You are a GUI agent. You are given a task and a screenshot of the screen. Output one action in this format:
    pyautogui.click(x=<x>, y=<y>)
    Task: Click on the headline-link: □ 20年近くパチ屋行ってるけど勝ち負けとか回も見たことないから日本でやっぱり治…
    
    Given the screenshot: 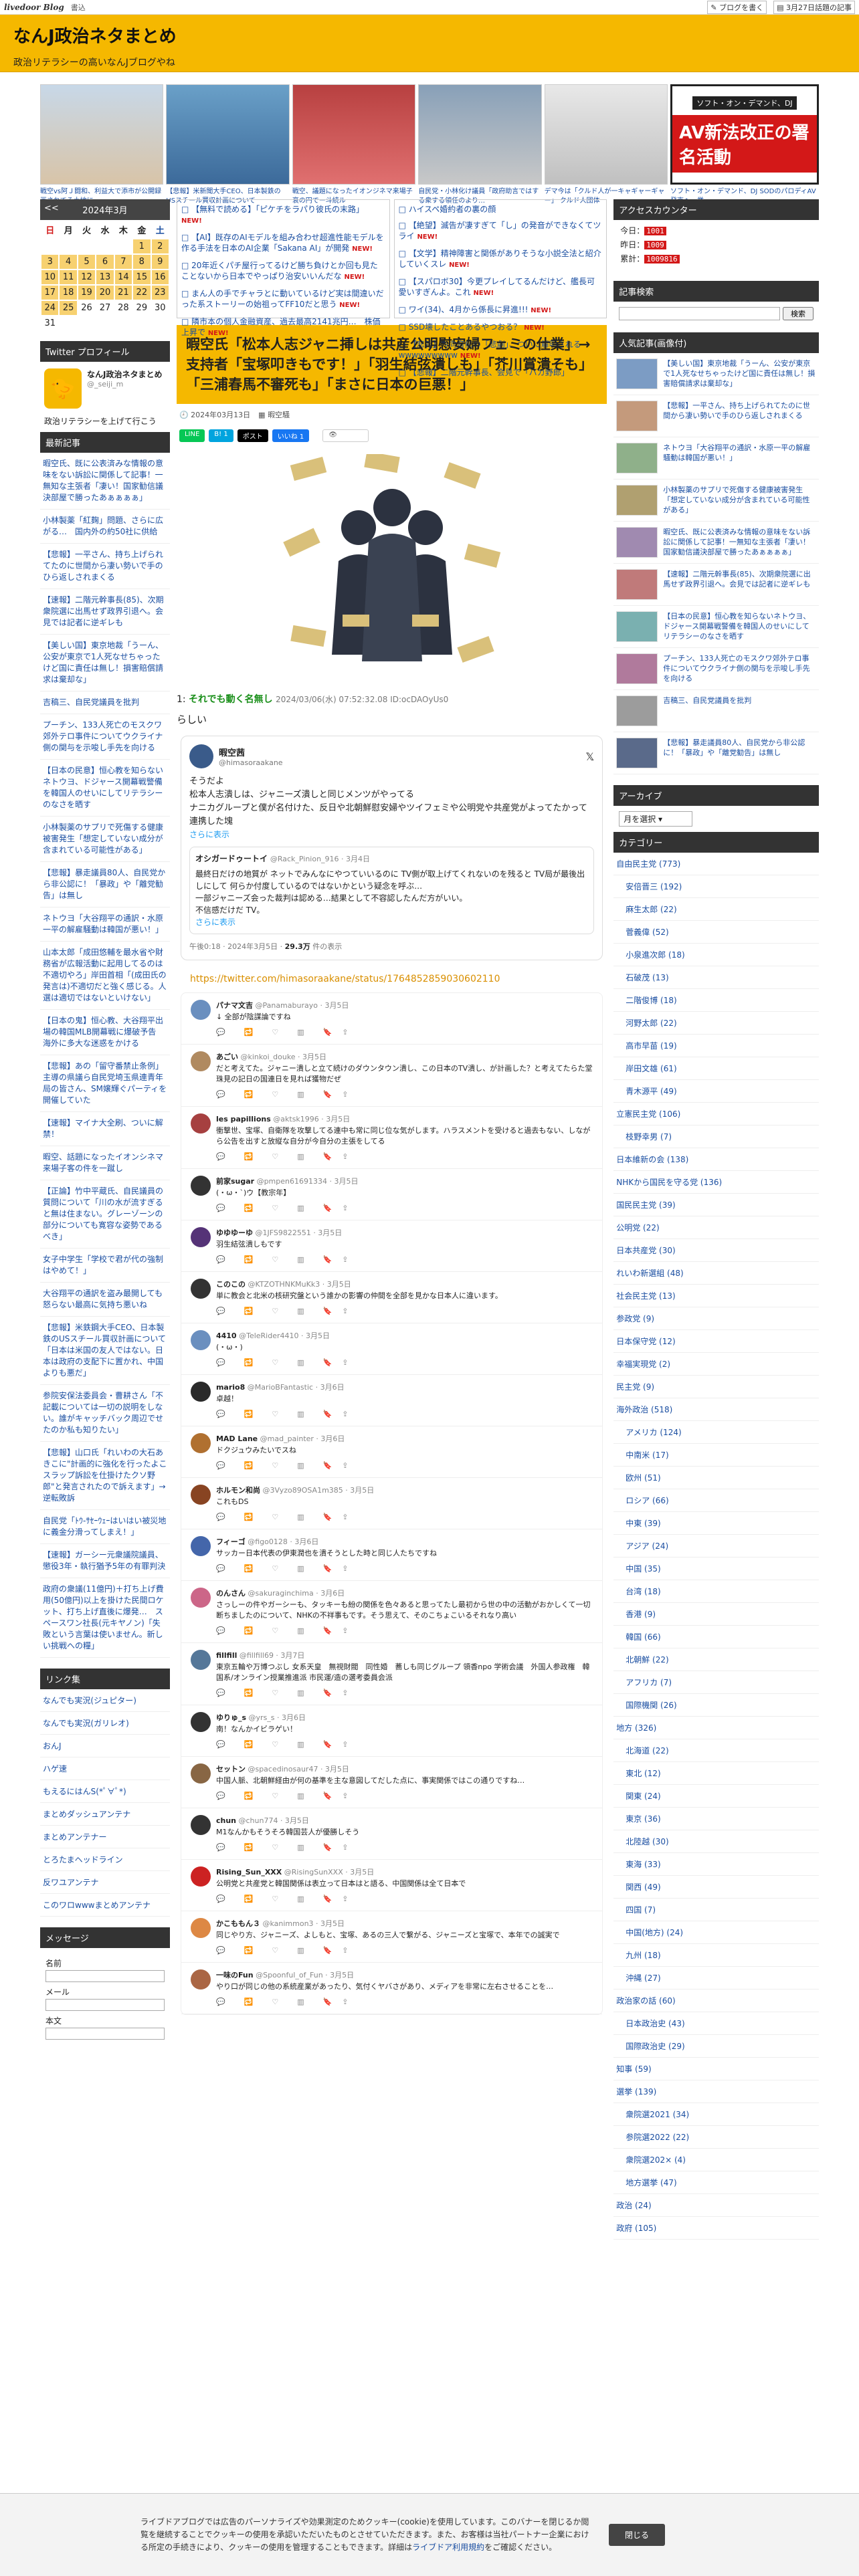 What is the action you would take?
    pyautogui.click(x=283, y=271)
    